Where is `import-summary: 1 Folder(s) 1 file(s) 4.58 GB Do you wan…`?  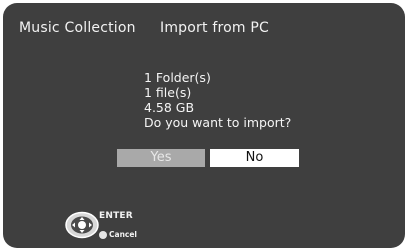 import-summary: 1 Folder(s) 1 file(s) 4.58 GB Do you wan… is located at coordinates (217, 100).